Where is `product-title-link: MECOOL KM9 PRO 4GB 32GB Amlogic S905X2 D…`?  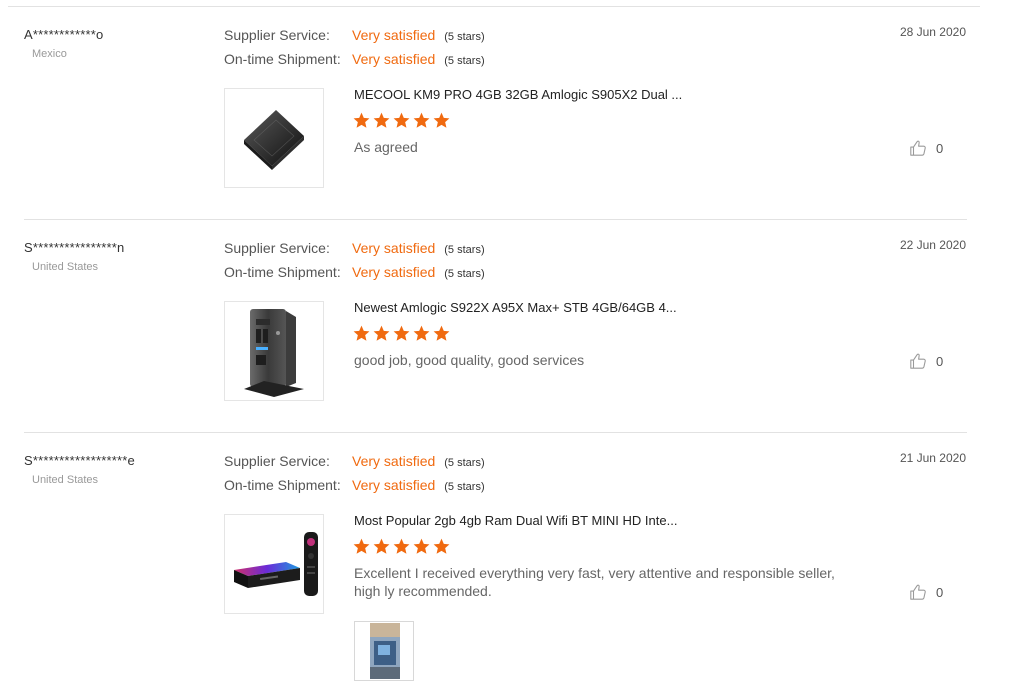 product-title-link: MECOOL KM9 PRO 4GB 32GB Amlogic S905X2 D… is located at coordinates (518, 94).